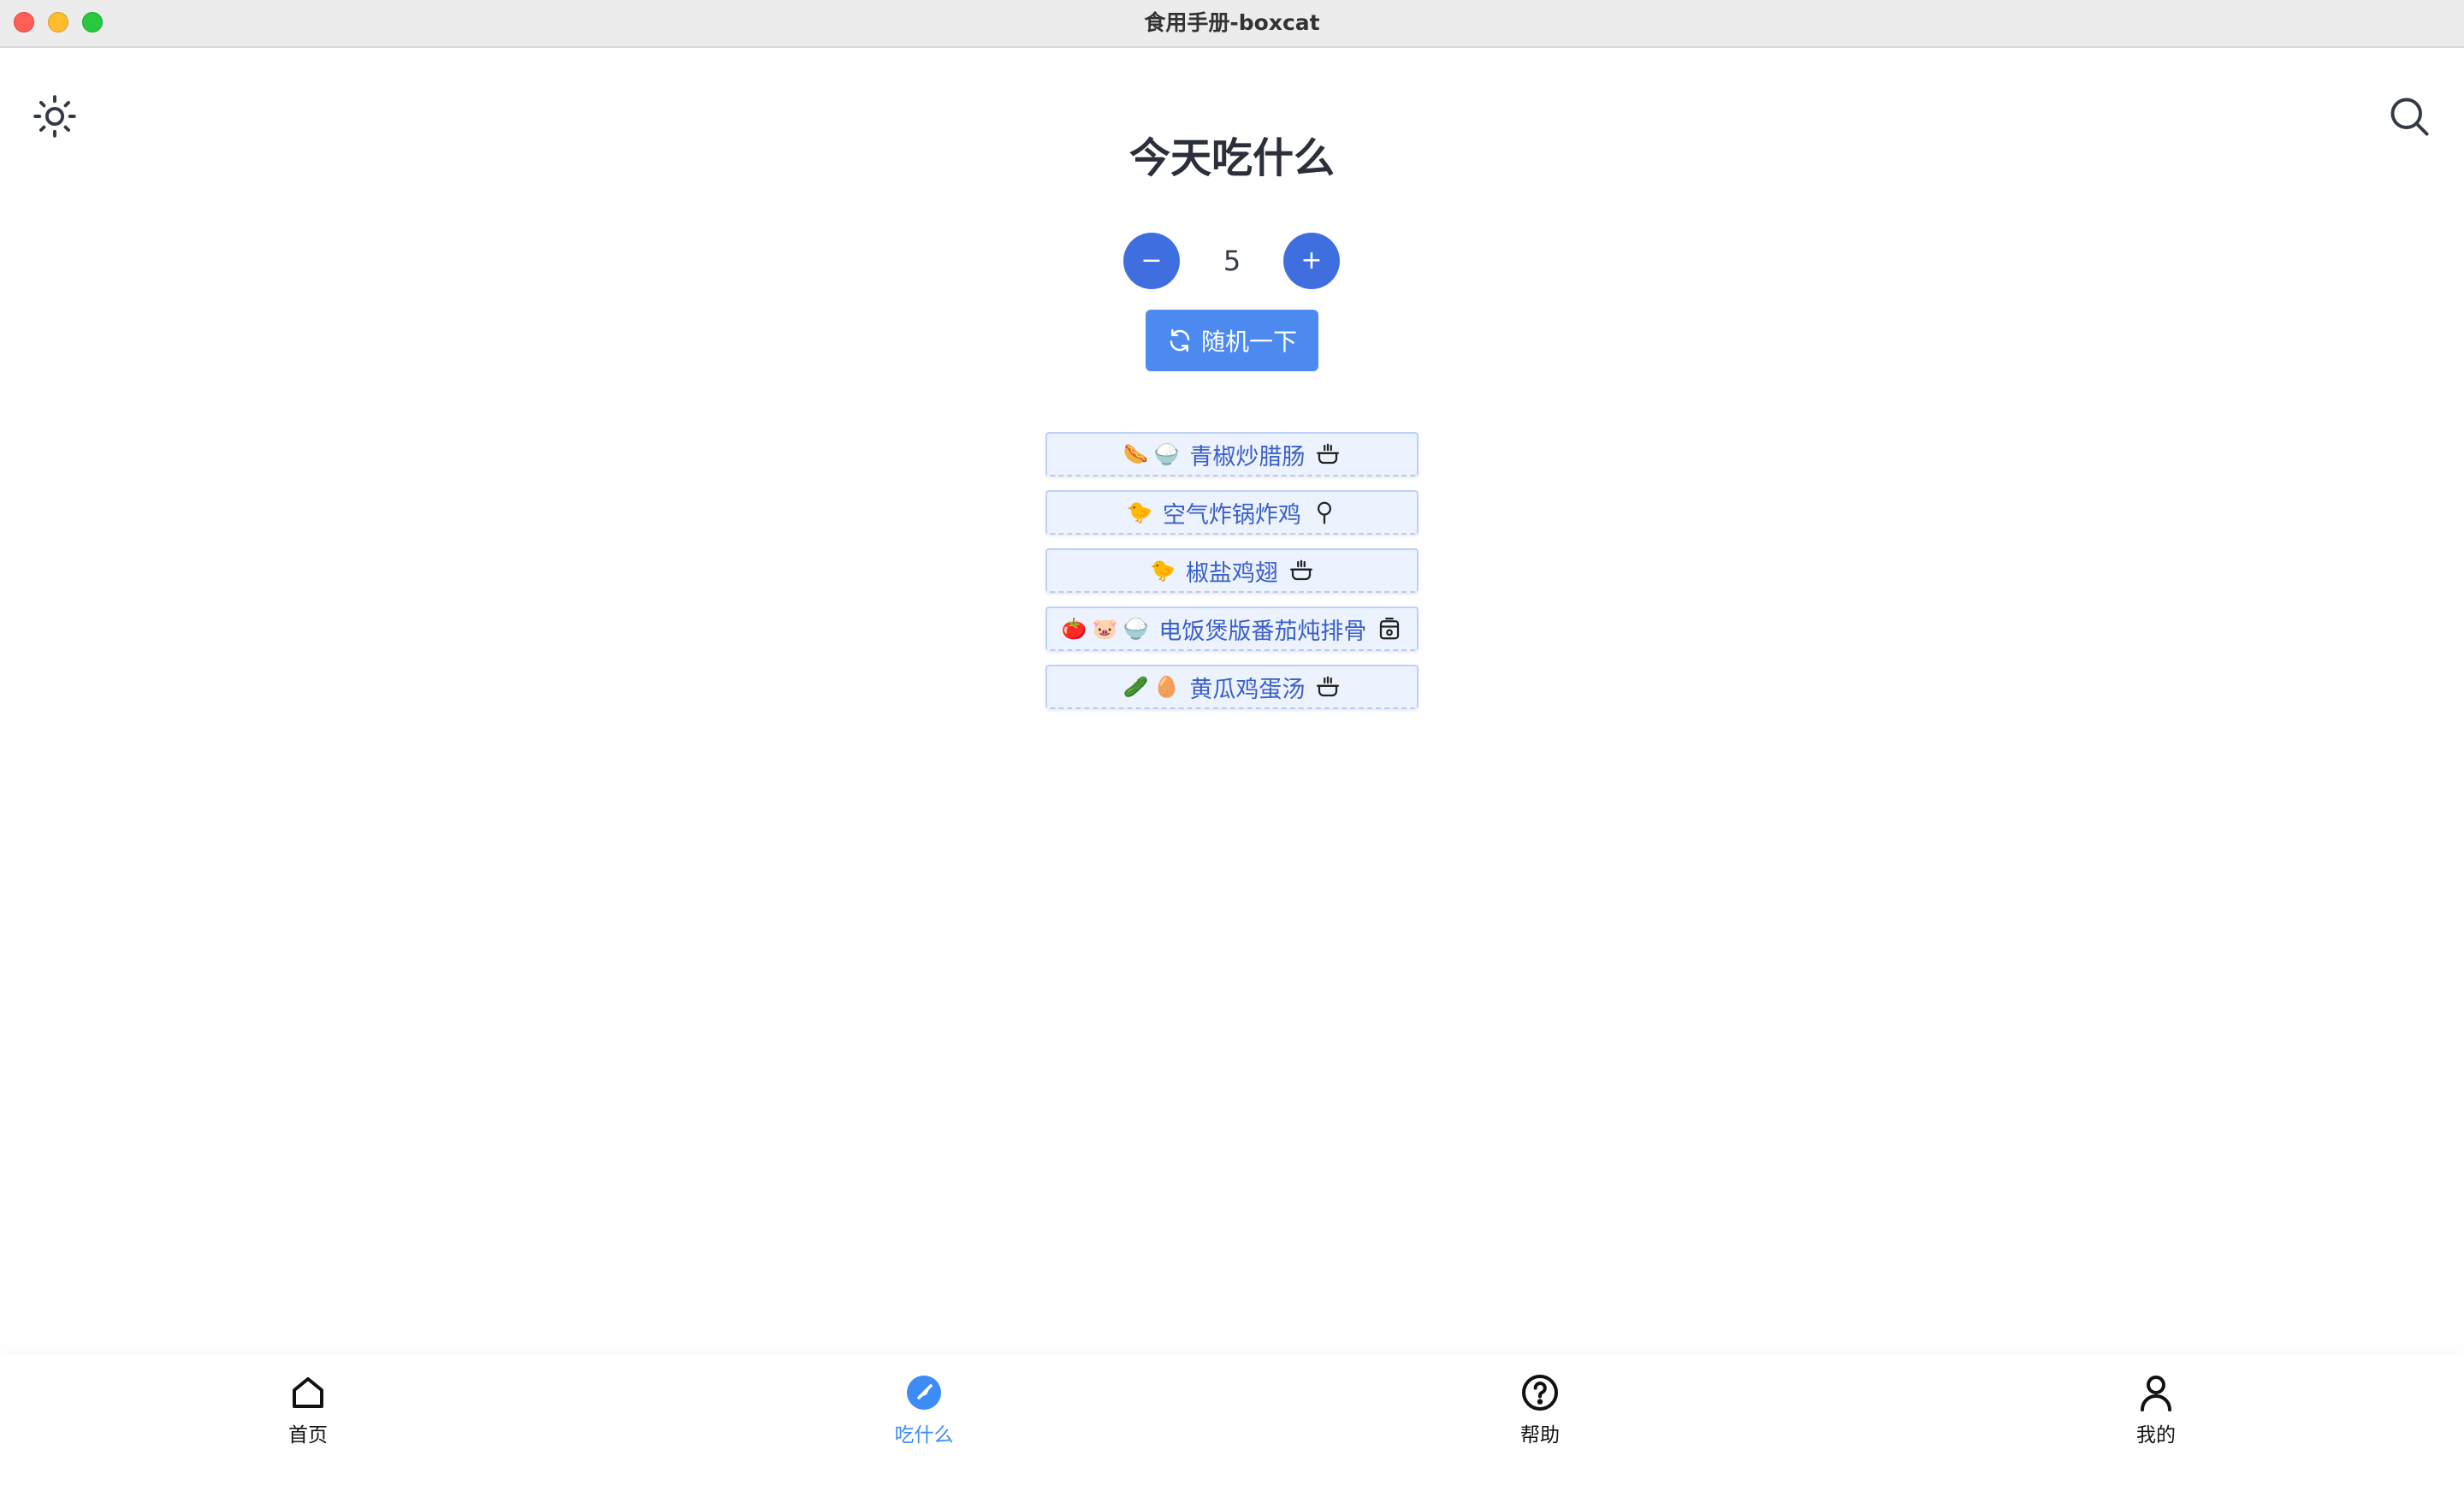 The image size is (2464, 1497). What do you see at coordinates (1390, 629) in the screenshot?
I see `rice-cooker-icon` at bounding box center [1390, 629].